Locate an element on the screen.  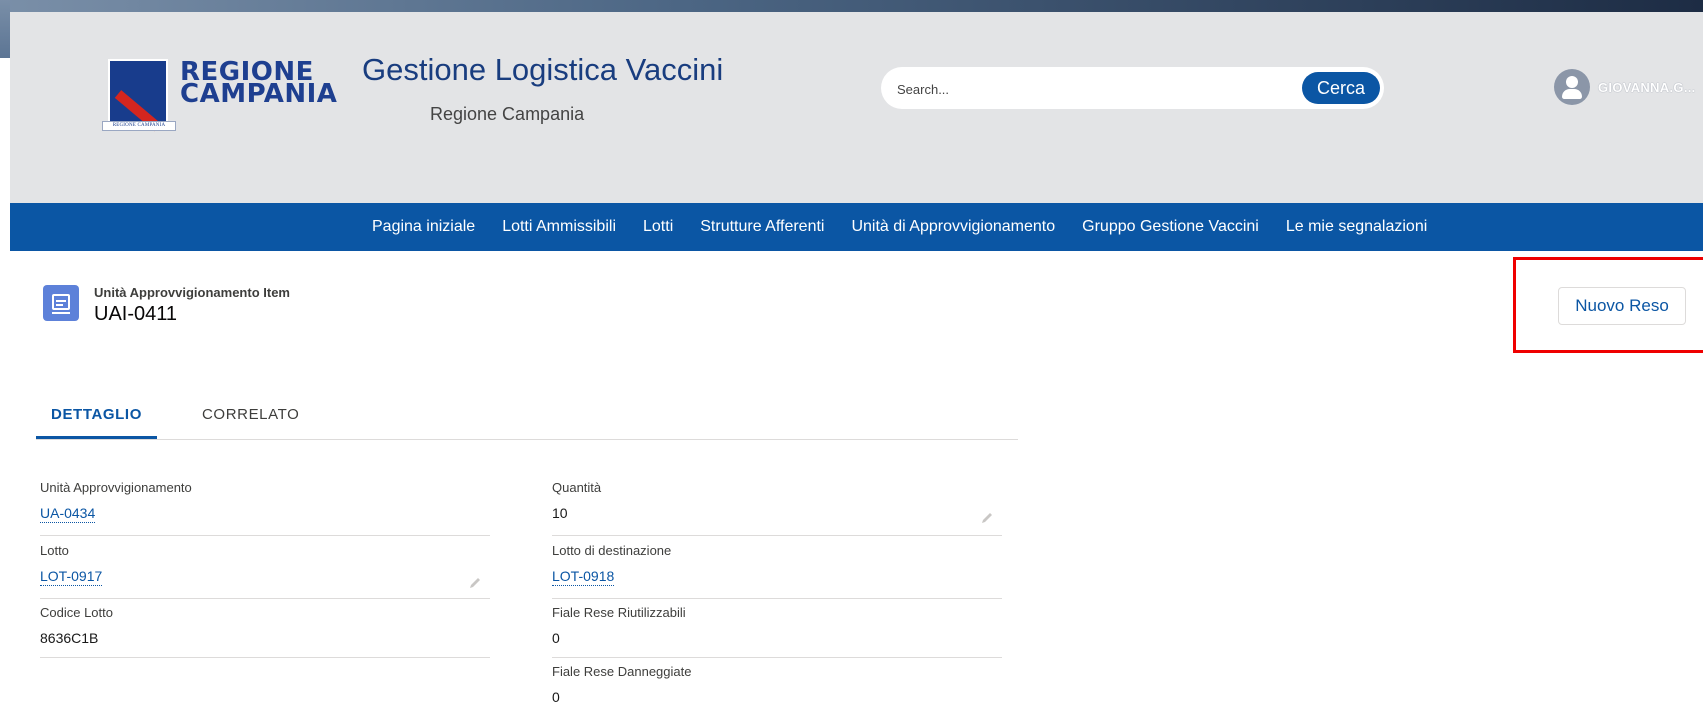
nuovo-reso-button: Nuovo Reso is located at coordinates (1622, 306).